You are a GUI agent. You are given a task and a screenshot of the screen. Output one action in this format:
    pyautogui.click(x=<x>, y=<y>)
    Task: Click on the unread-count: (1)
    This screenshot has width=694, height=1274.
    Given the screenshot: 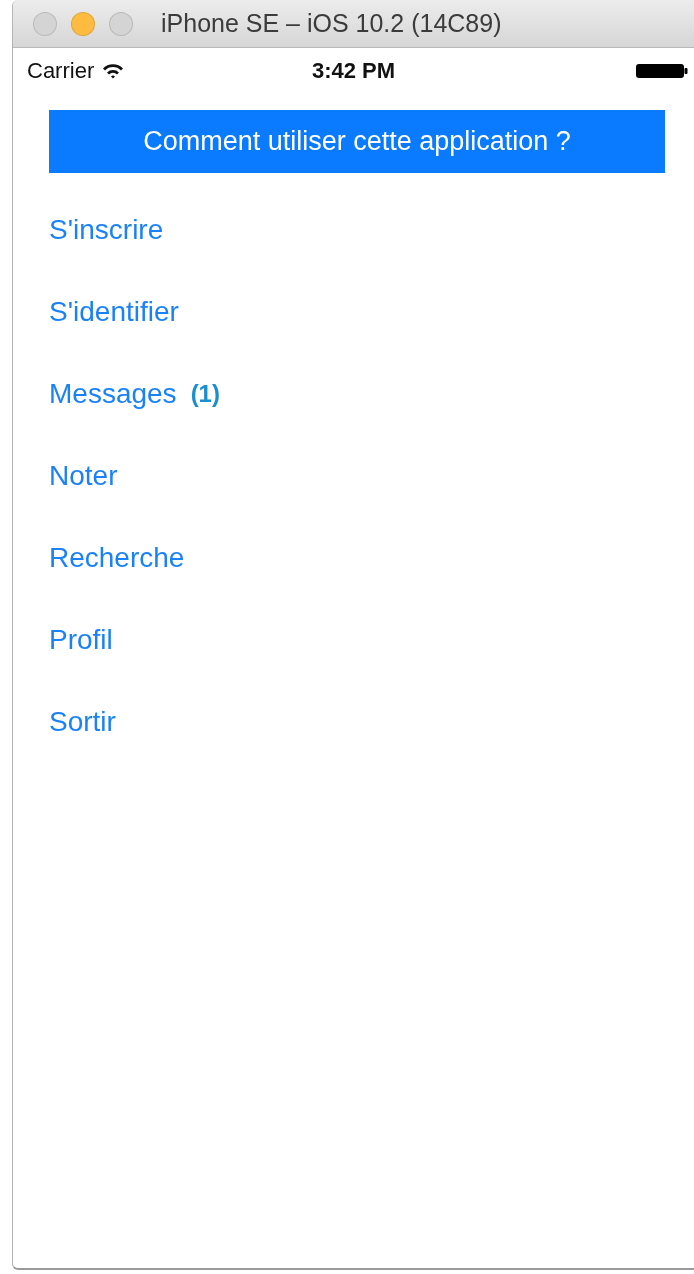 What is the action you would take?
    pyautogui.click(x=205, y=394)
    